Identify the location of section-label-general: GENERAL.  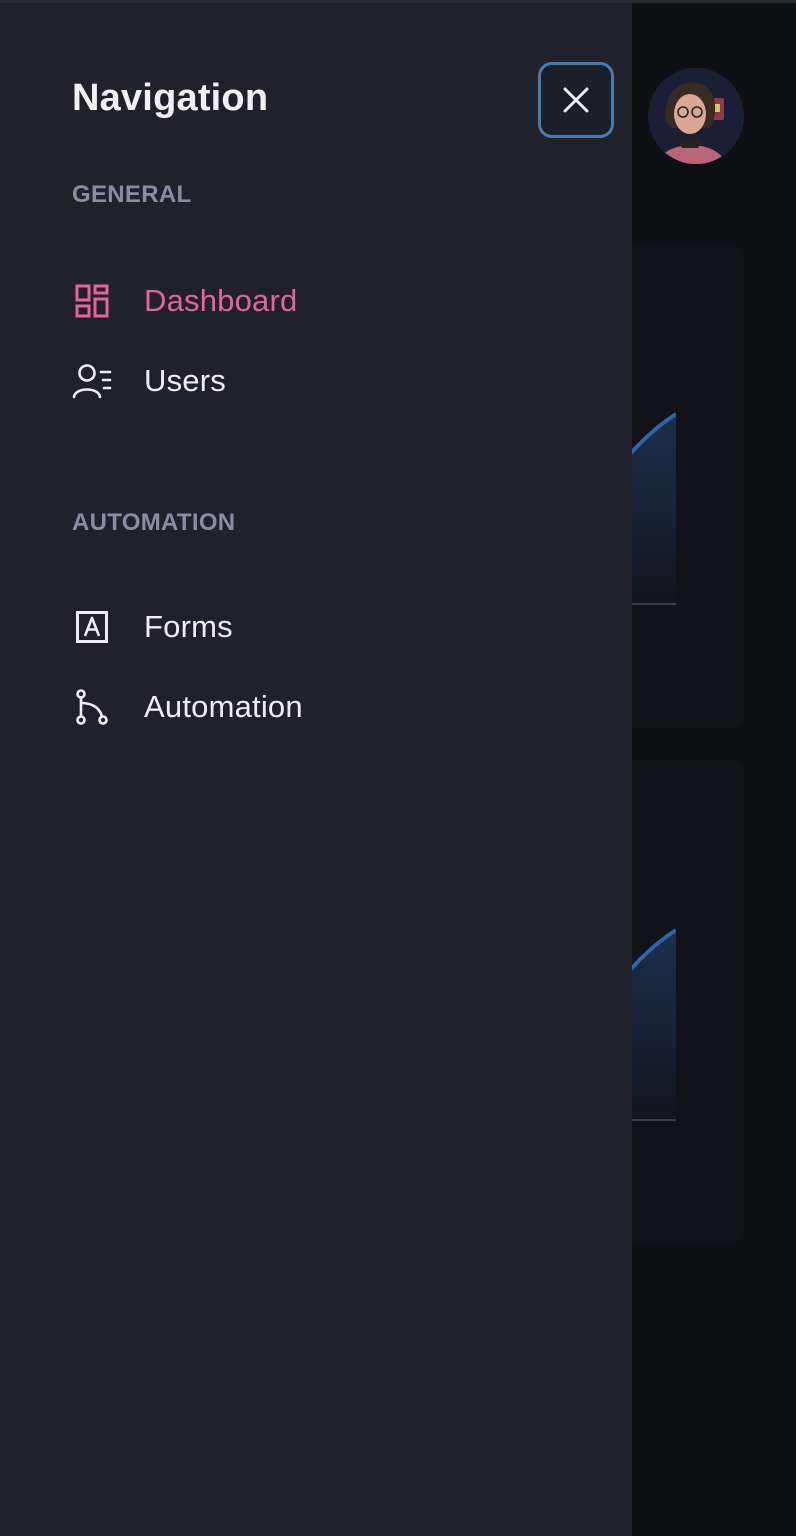
(132, 194).